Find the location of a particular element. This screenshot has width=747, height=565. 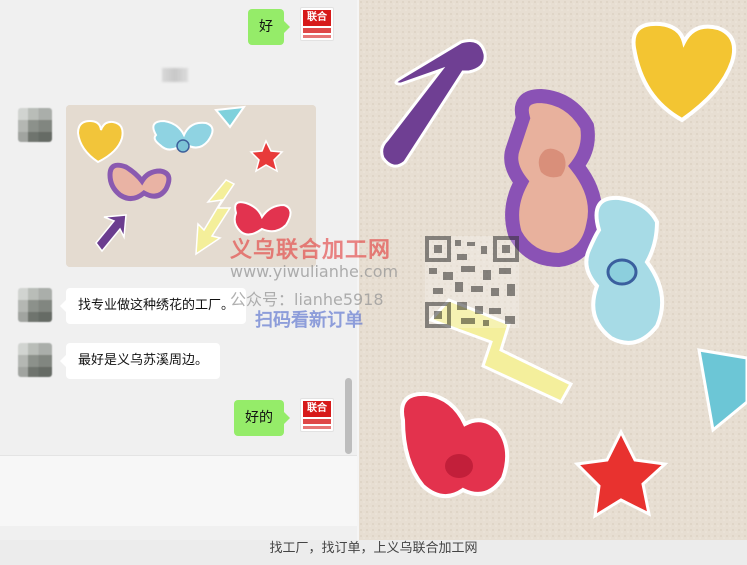

watermark-url: www.yiwulianhe.com is located at coordinates (314, 271).